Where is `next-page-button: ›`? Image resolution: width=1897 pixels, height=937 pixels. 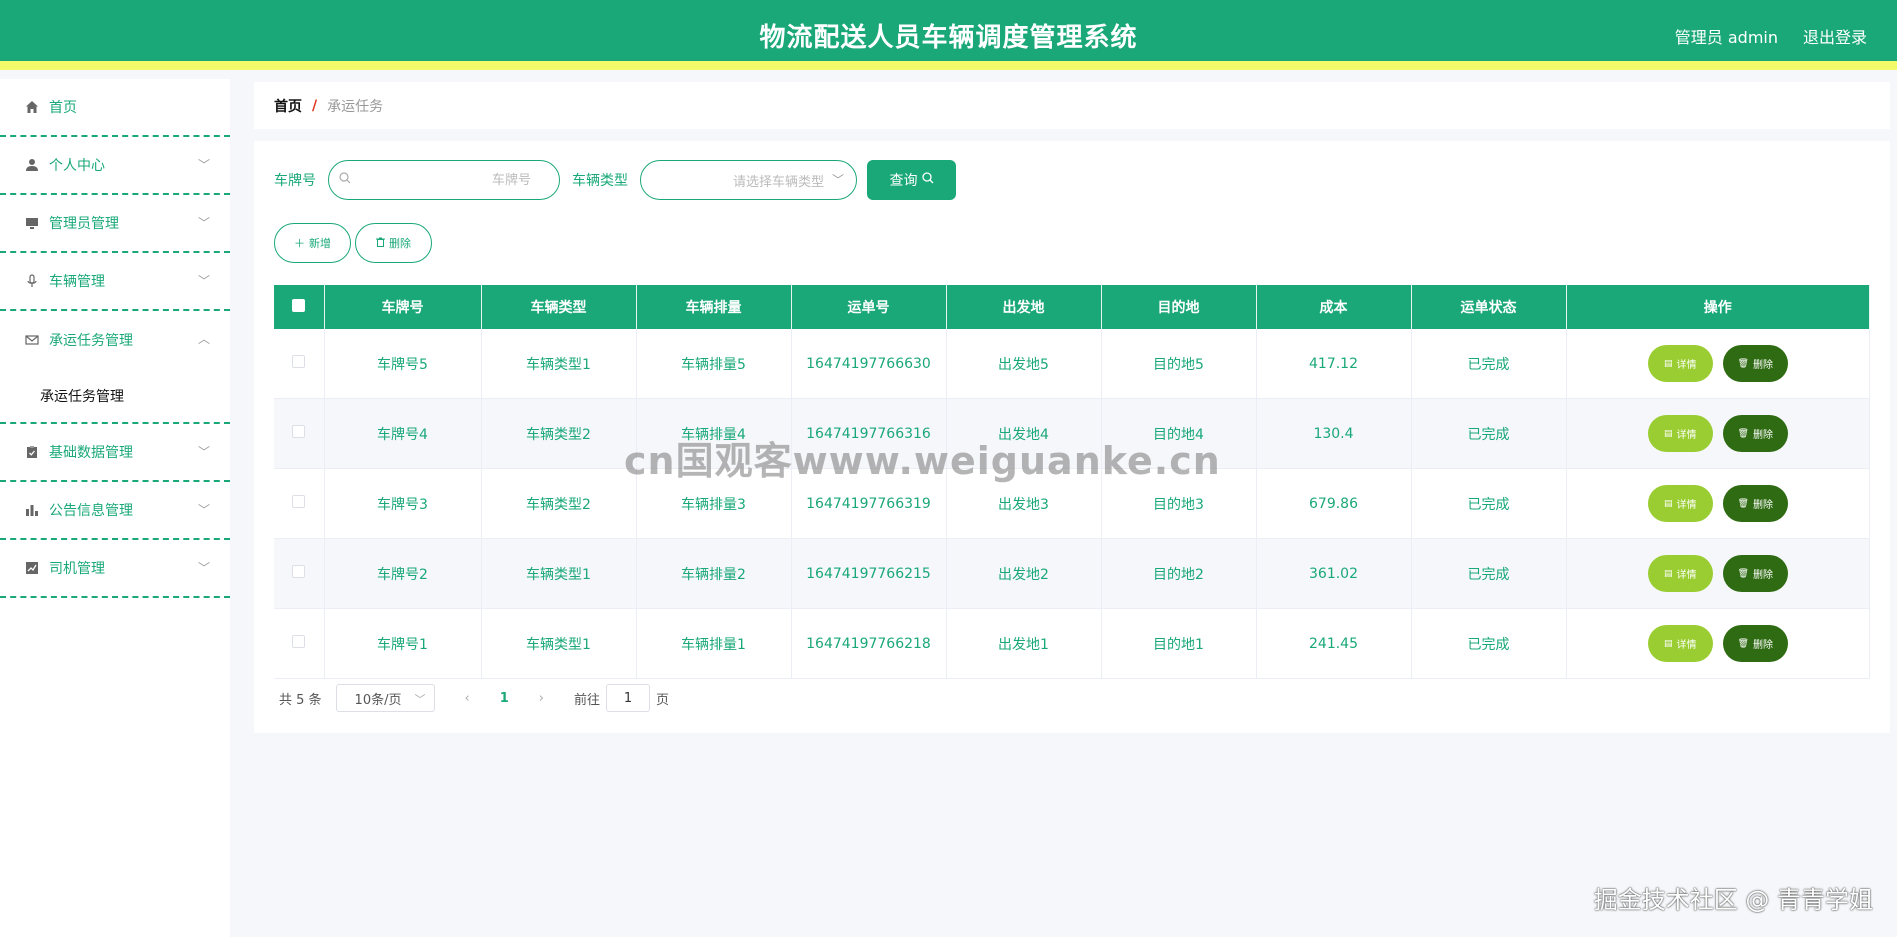
next-page-button: › is located at coordinates (541, 698).